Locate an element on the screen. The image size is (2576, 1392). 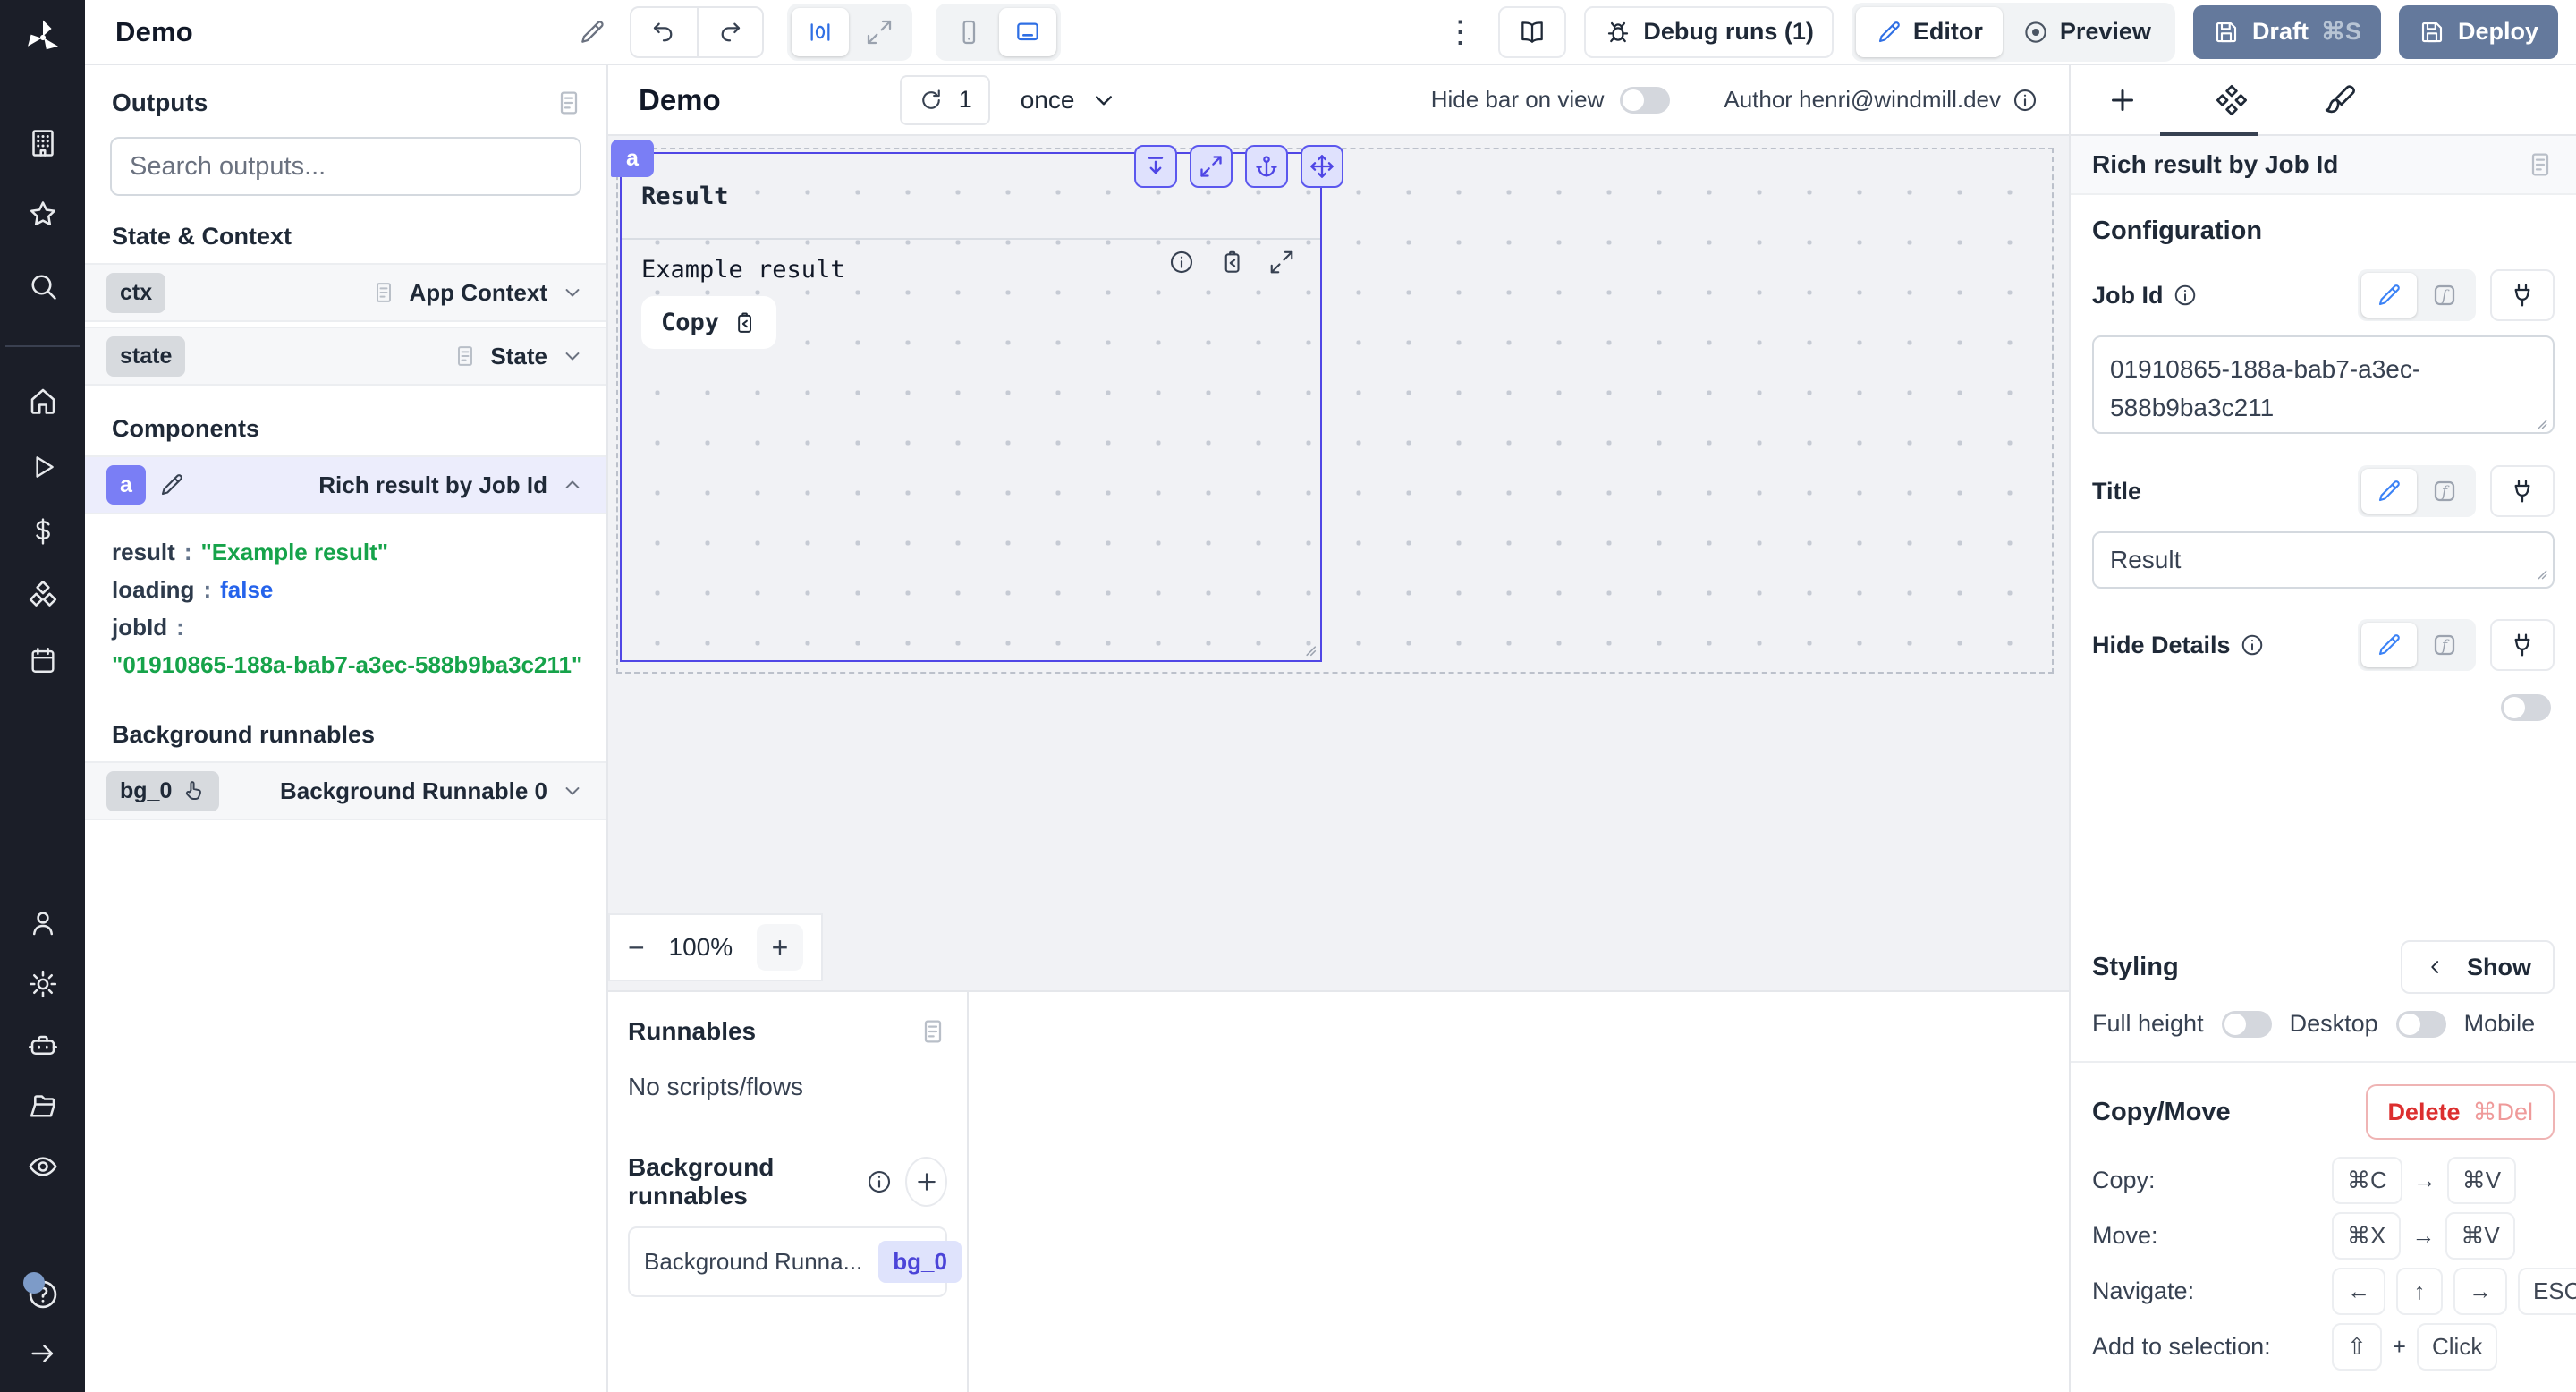
background-runnables-title: Background runnables is located at coordinates (244, 735).